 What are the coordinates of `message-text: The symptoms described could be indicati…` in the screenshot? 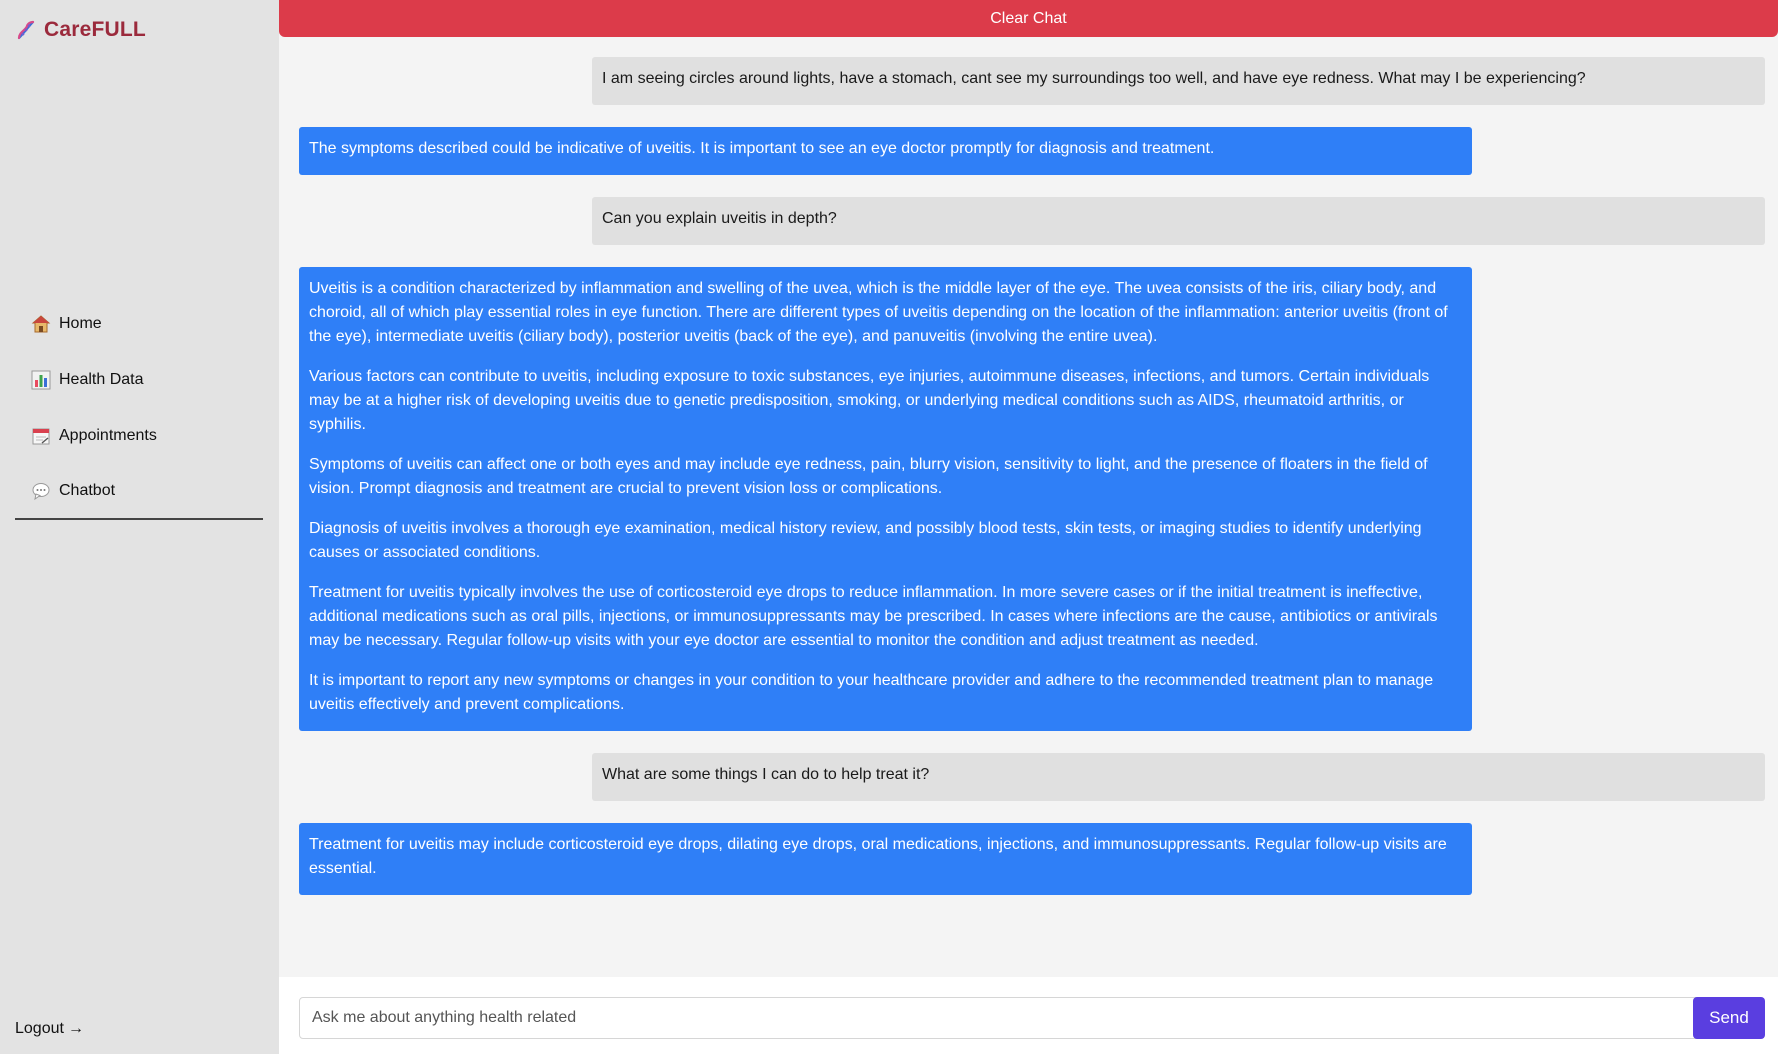 It's located at (762, 148).